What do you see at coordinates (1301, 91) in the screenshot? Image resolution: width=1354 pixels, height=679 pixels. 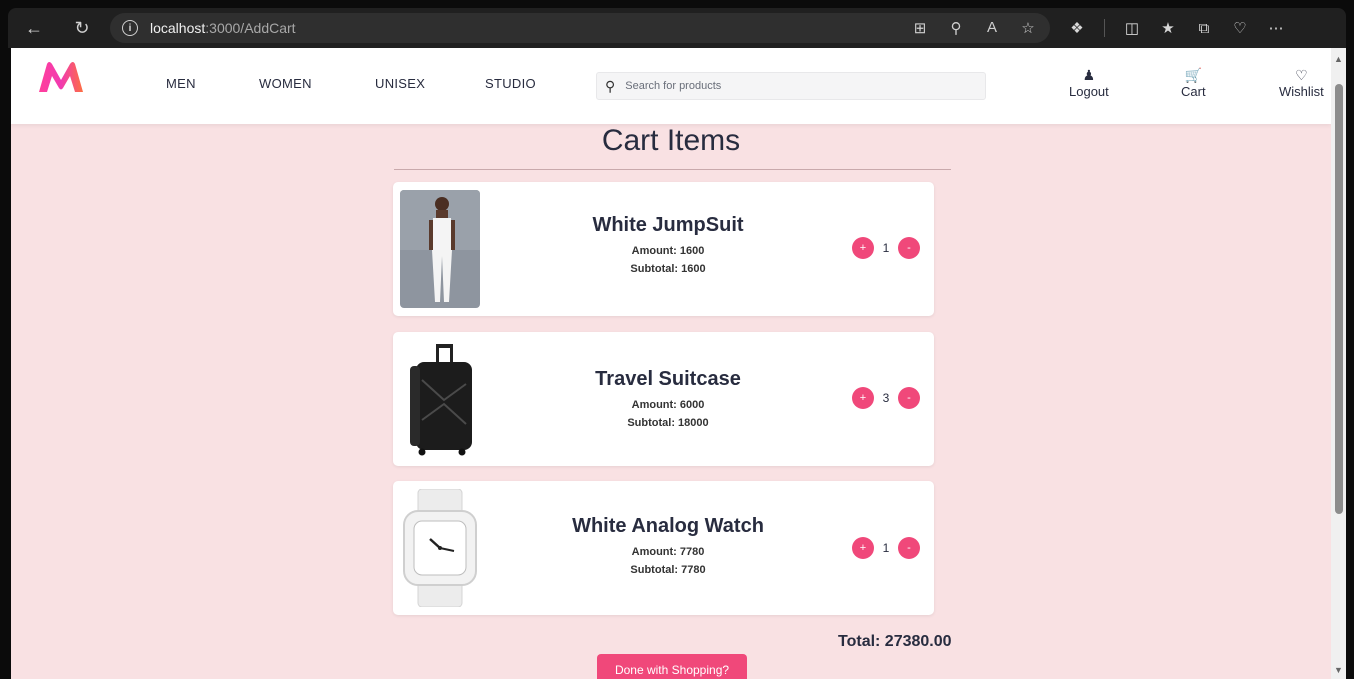 I see `wishlist-label: Wishlist` at bounding box center [1301, 91].